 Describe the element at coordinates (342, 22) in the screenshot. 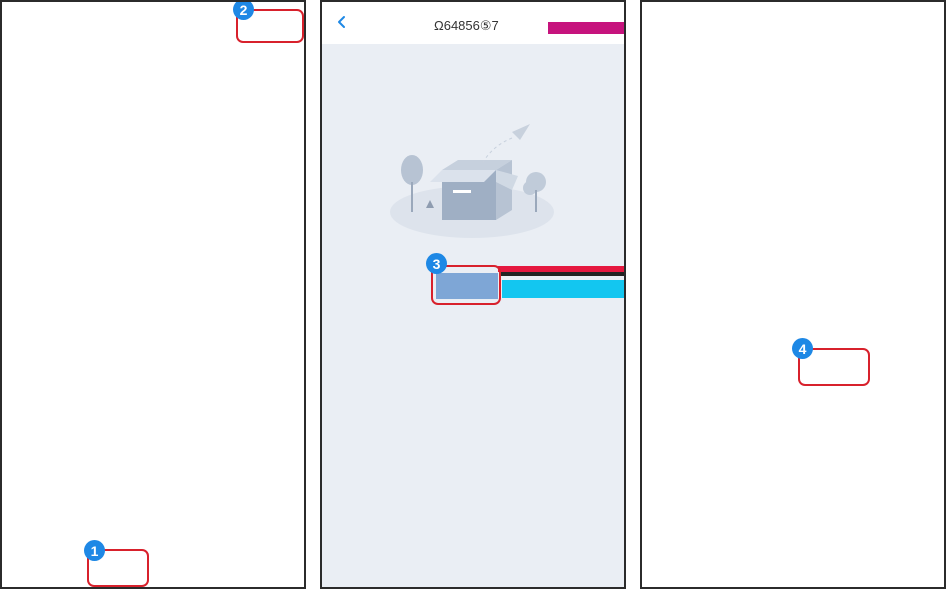

I see `chevron-left-icon` at that location.